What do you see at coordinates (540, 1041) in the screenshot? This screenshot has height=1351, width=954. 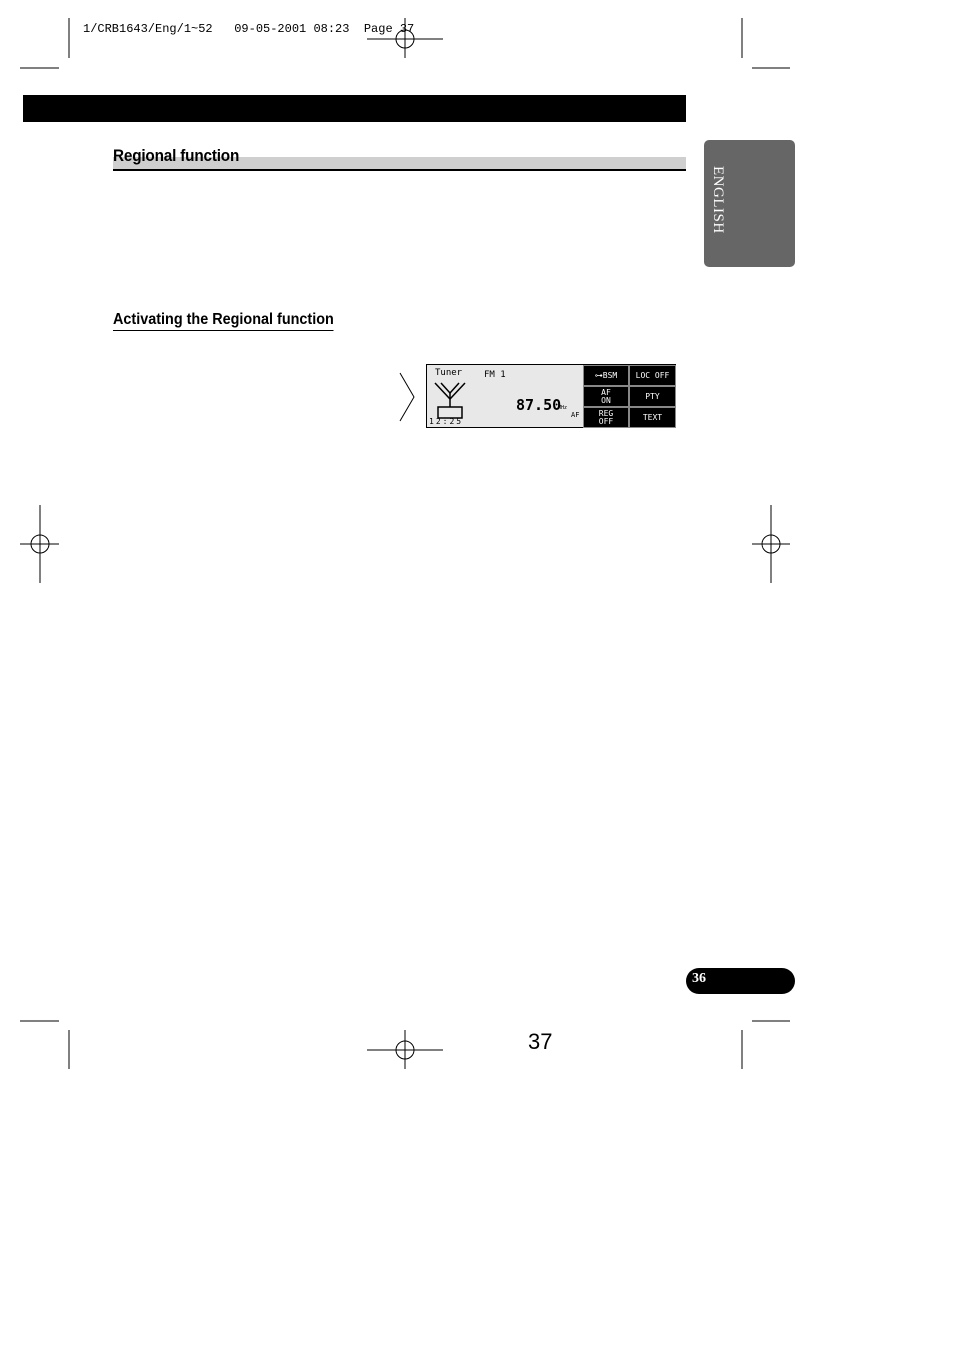 I see `page-number: 37` at bounding box center [540, 1041].